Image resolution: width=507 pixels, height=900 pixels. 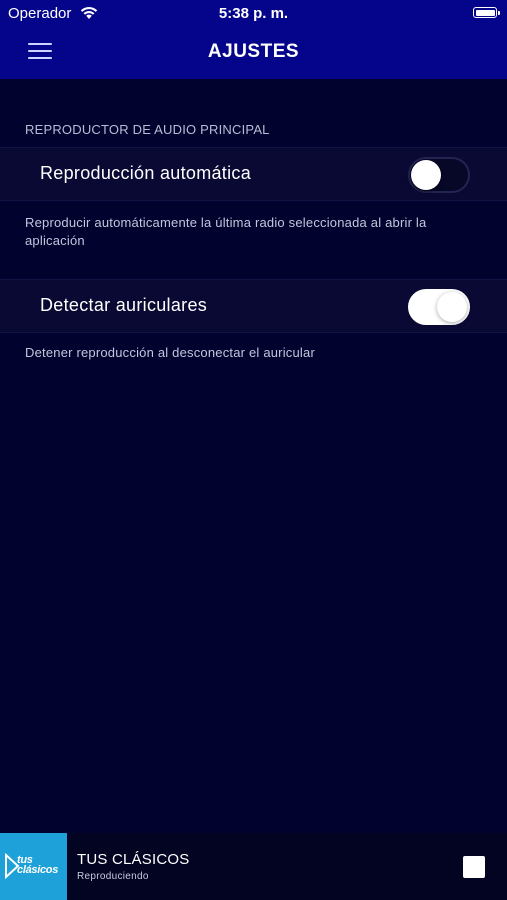 I want to click on headphones-toggle, so click(x=439, y=307).